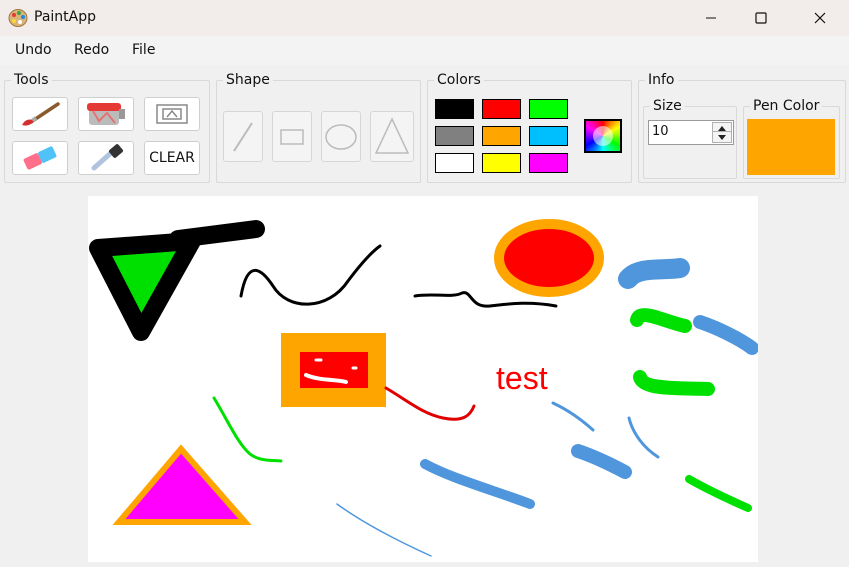 The image size is (849, 567). I want to click on fill-bucket-tool-button, so click(106, 114).